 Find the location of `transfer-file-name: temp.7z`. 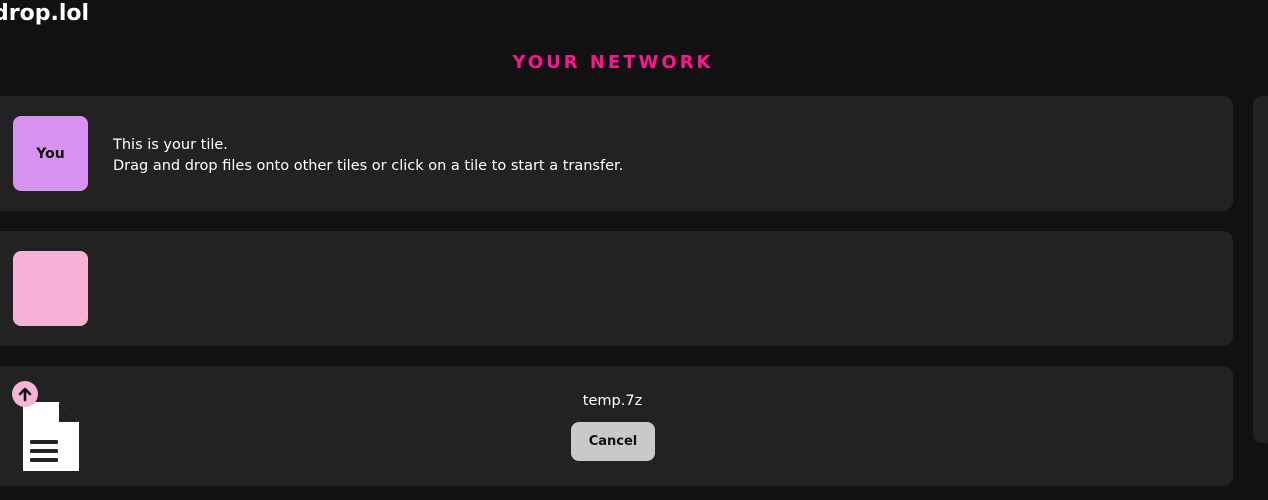

transfer-file-name: temp.7z is located at coordinates (612, 401).